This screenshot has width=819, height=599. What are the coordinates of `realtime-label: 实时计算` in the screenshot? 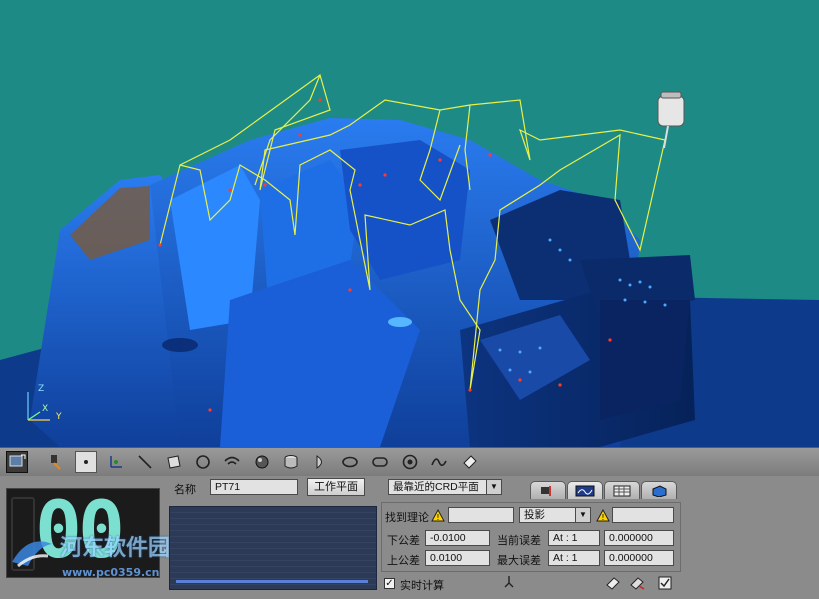 It's located at (422, 585).